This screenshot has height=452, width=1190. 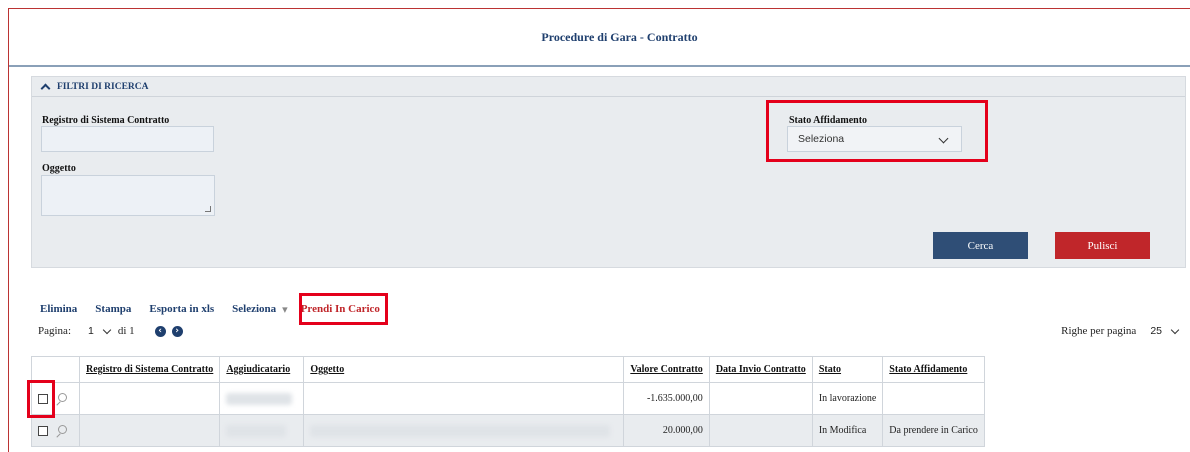 I want to click on seleziona-menu: Seleziona, so click(x=254, y=309).